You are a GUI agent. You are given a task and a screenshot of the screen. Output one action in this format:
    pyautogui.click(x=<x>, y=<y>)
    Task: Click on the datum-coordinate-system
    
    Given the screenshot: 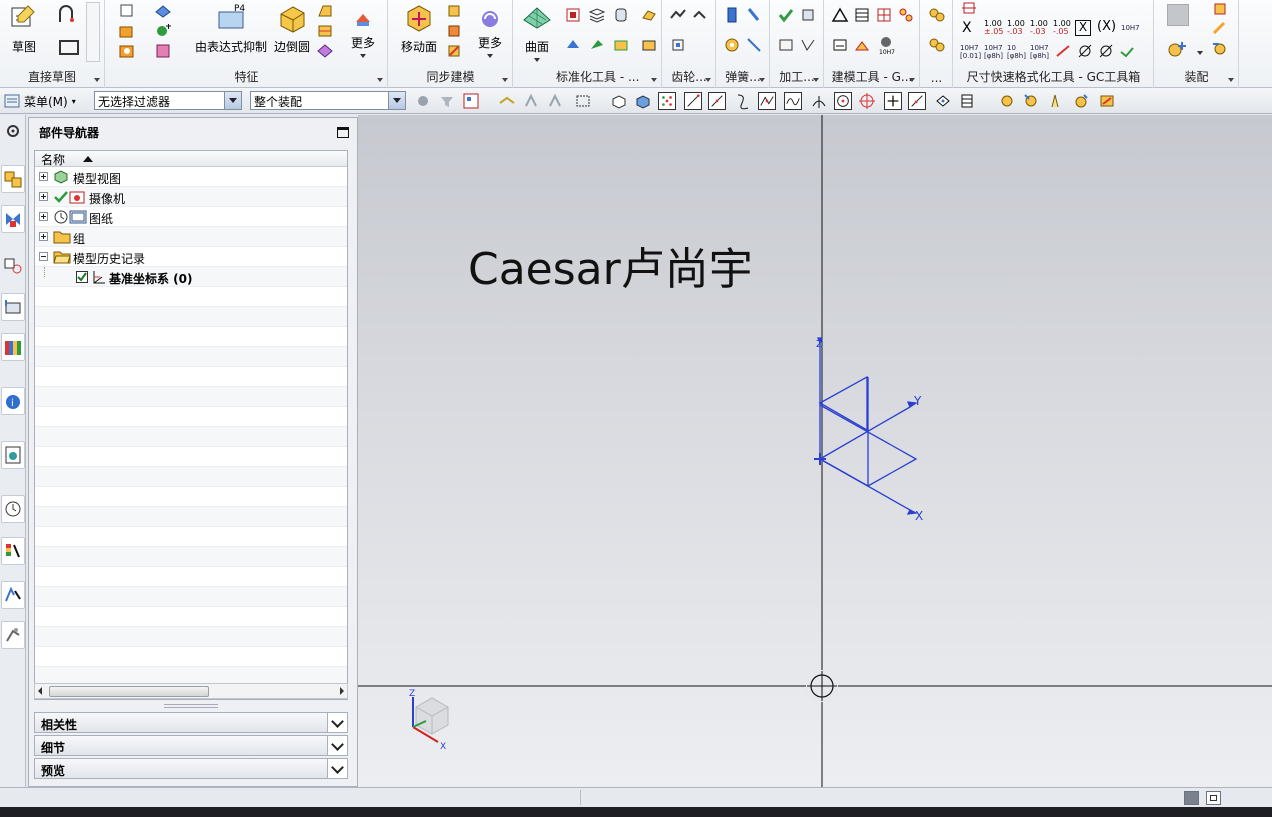 What is the action you would take?
    pyautogui.click(x=866, y=426)
    